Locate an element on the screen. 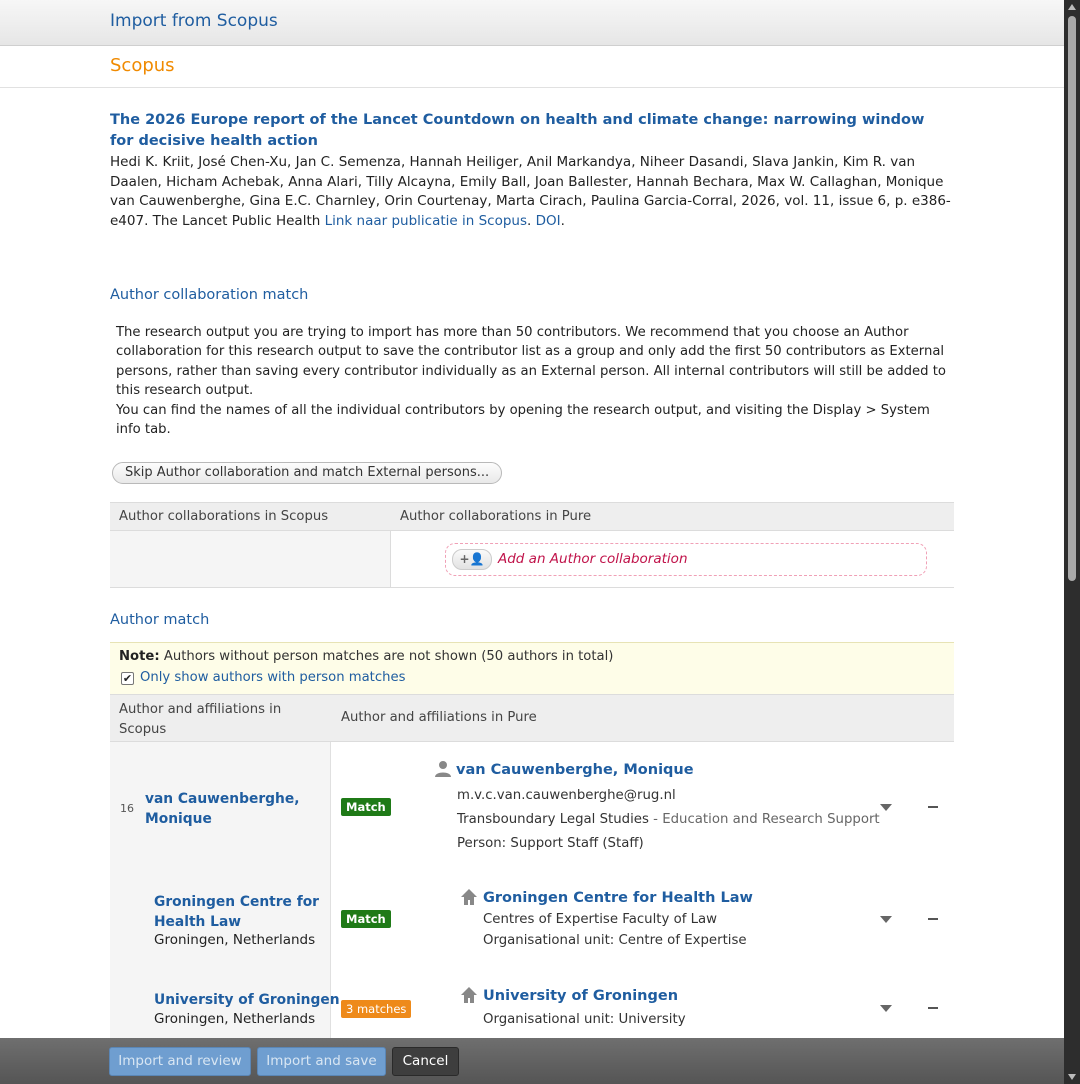  scopus-affiliation-name: Groningen Centre for Health Law is located at coordinates (236, 912).